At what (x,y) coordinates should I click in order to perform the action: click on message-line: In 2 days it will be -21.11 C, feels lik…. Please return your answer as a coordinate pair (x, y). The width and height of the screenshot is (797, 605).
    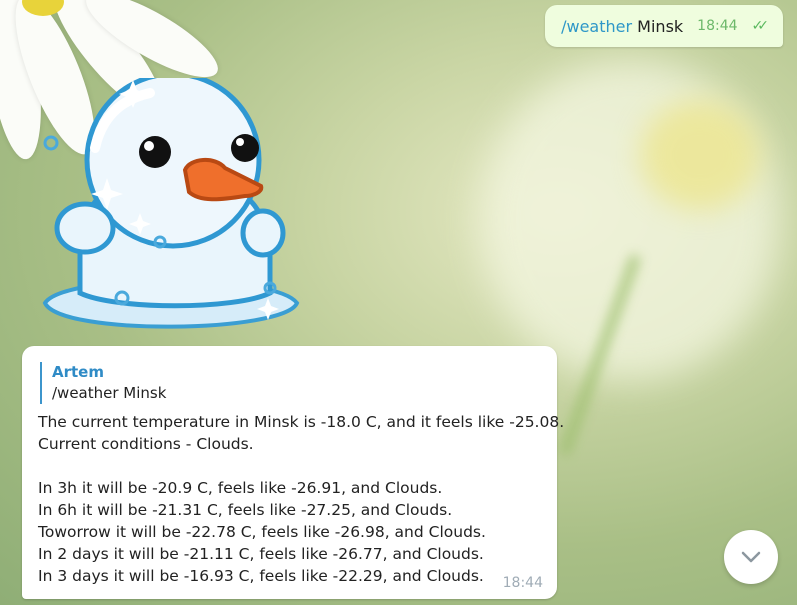
    Looking at the image, I should click on (261, 554).